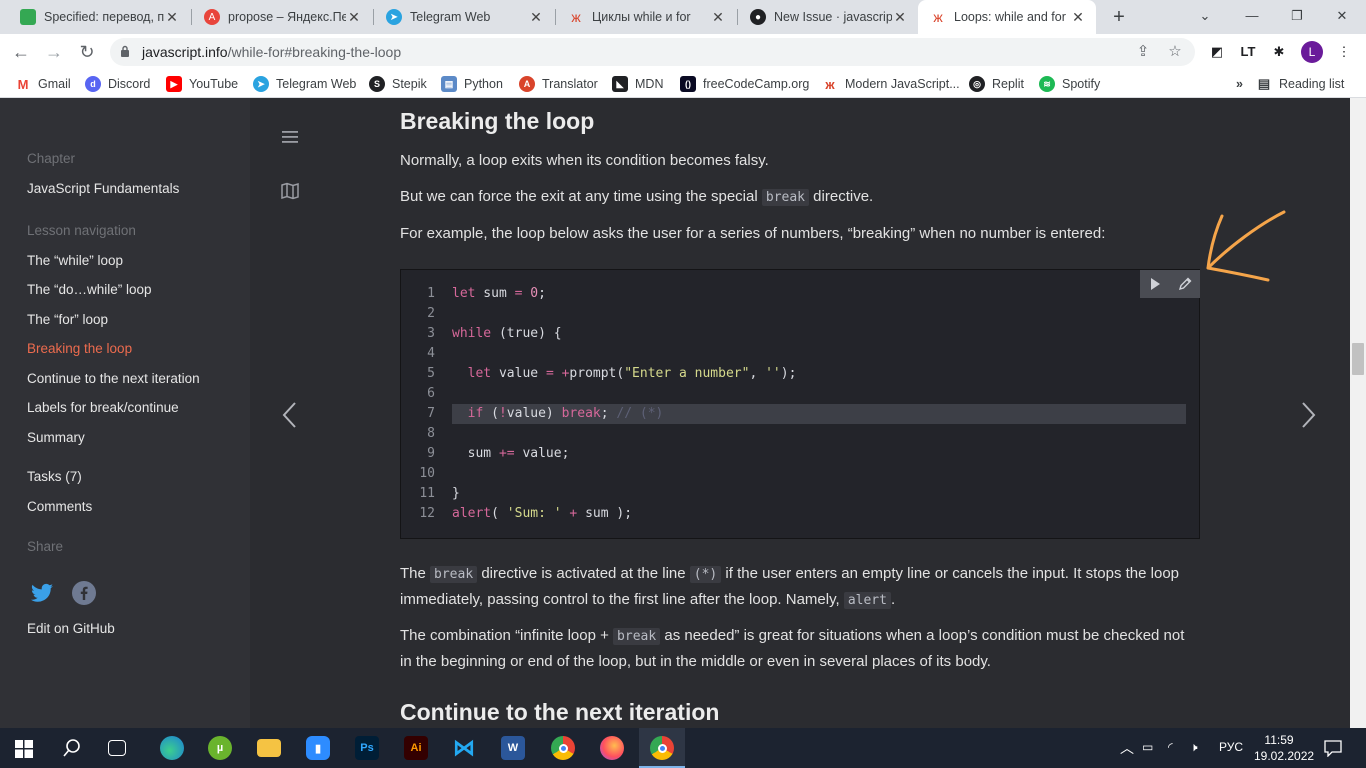 The width and height of the screenshot is (1366, 768). Describe the element at coordinates (1342, 16) in the screenshot. I see `close-window-icon: ✕` at that location.